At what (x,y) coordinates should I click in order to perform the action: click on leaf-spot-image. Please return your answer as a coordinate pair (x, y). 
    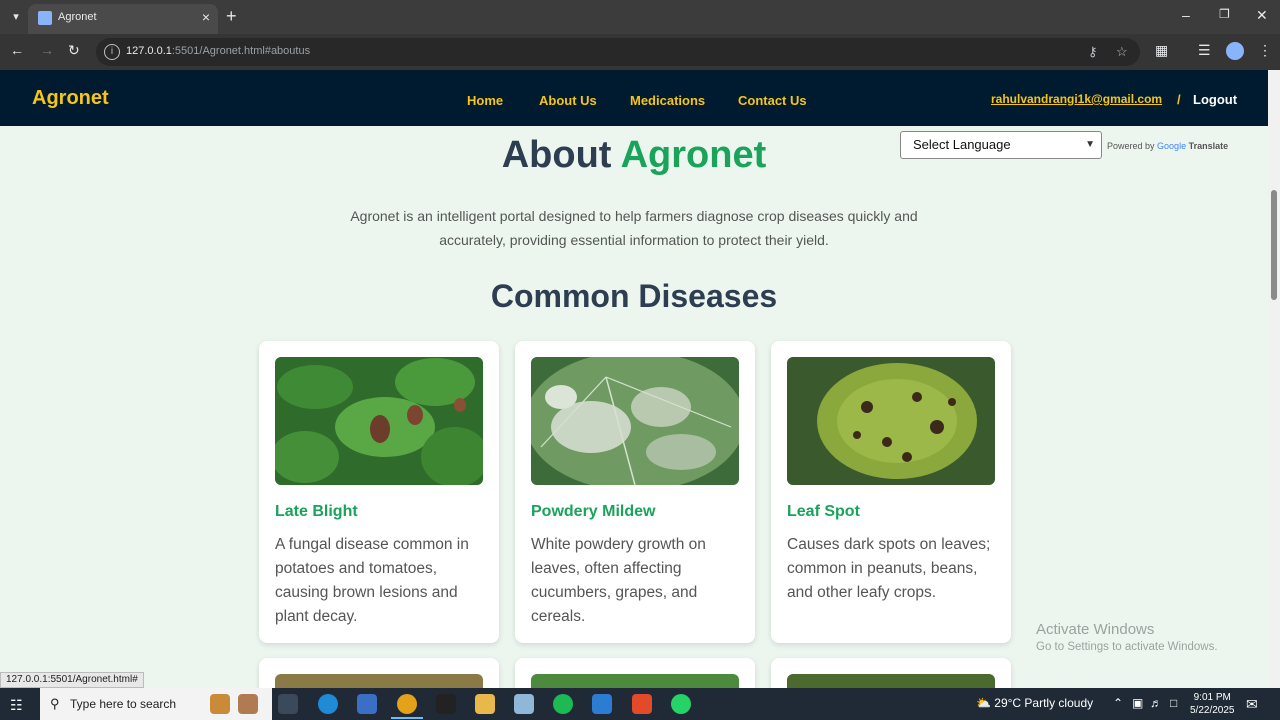
    Looking at the image, I should click on (891, 421).